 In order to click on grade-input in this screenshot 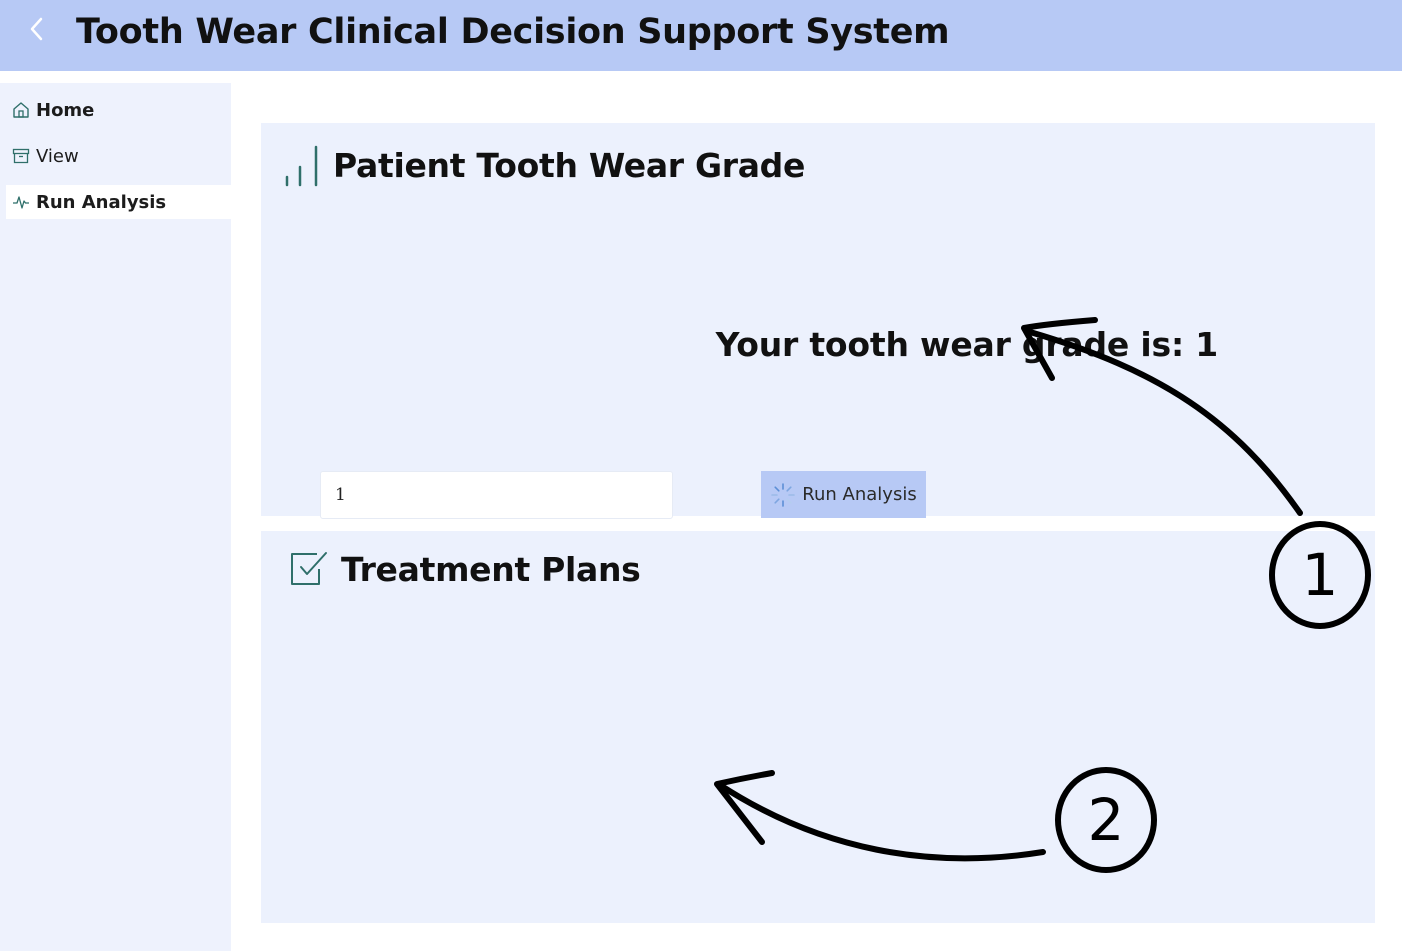, I will do `click(496, 495)`.